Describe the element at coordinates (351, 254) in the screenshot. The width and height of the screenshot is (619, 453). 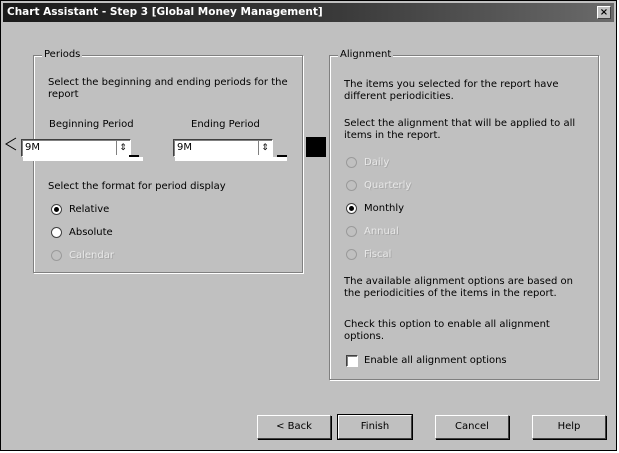
I see `radio-fiscal` at that location.